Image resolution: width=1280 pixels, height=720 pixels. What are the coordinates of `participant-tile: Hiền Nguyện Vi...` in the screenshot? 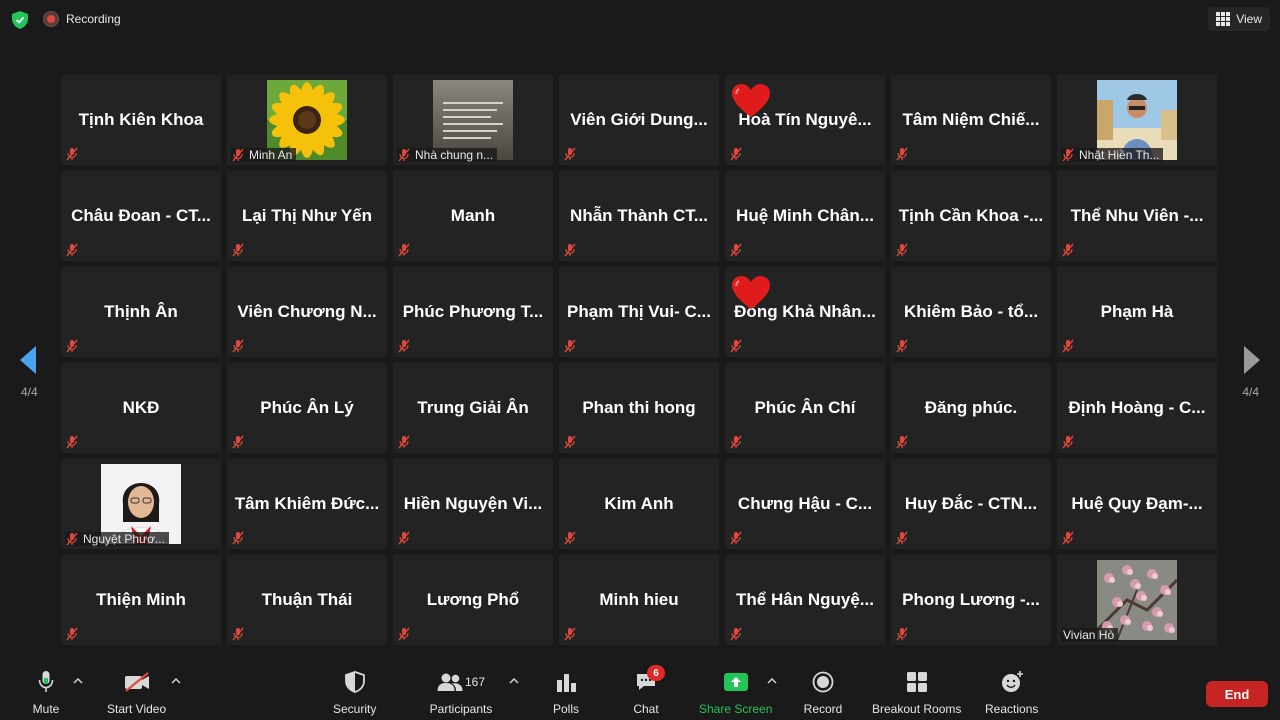 It's located at (473, 504).